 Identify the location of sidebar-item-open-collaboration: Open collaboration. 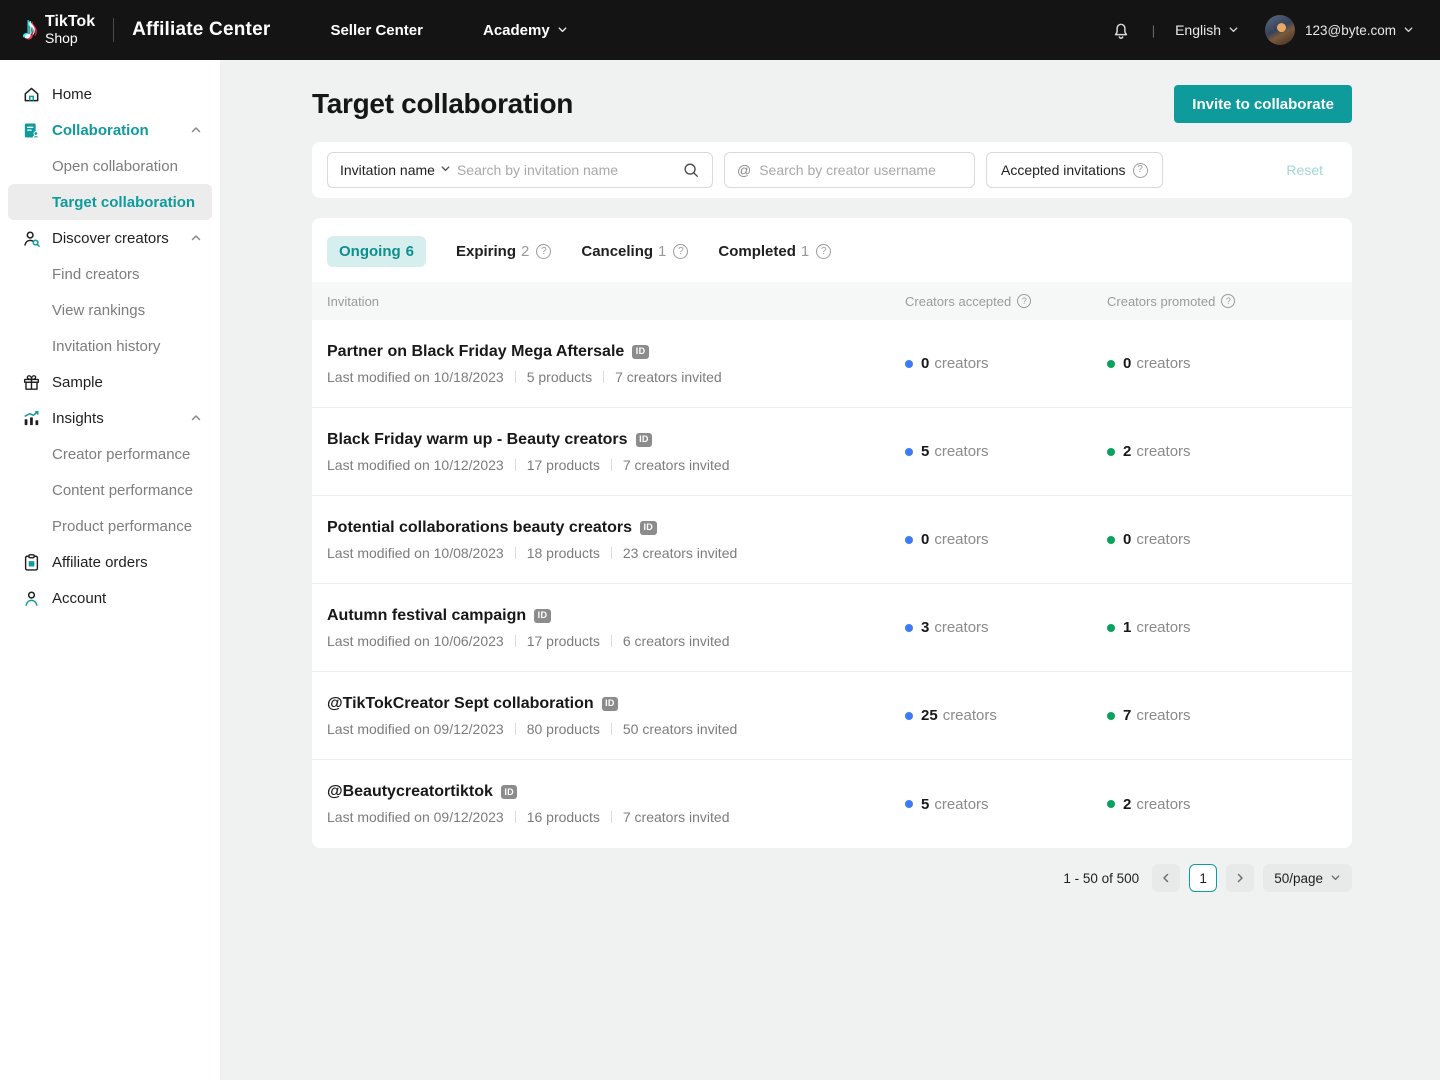
(110, 166).